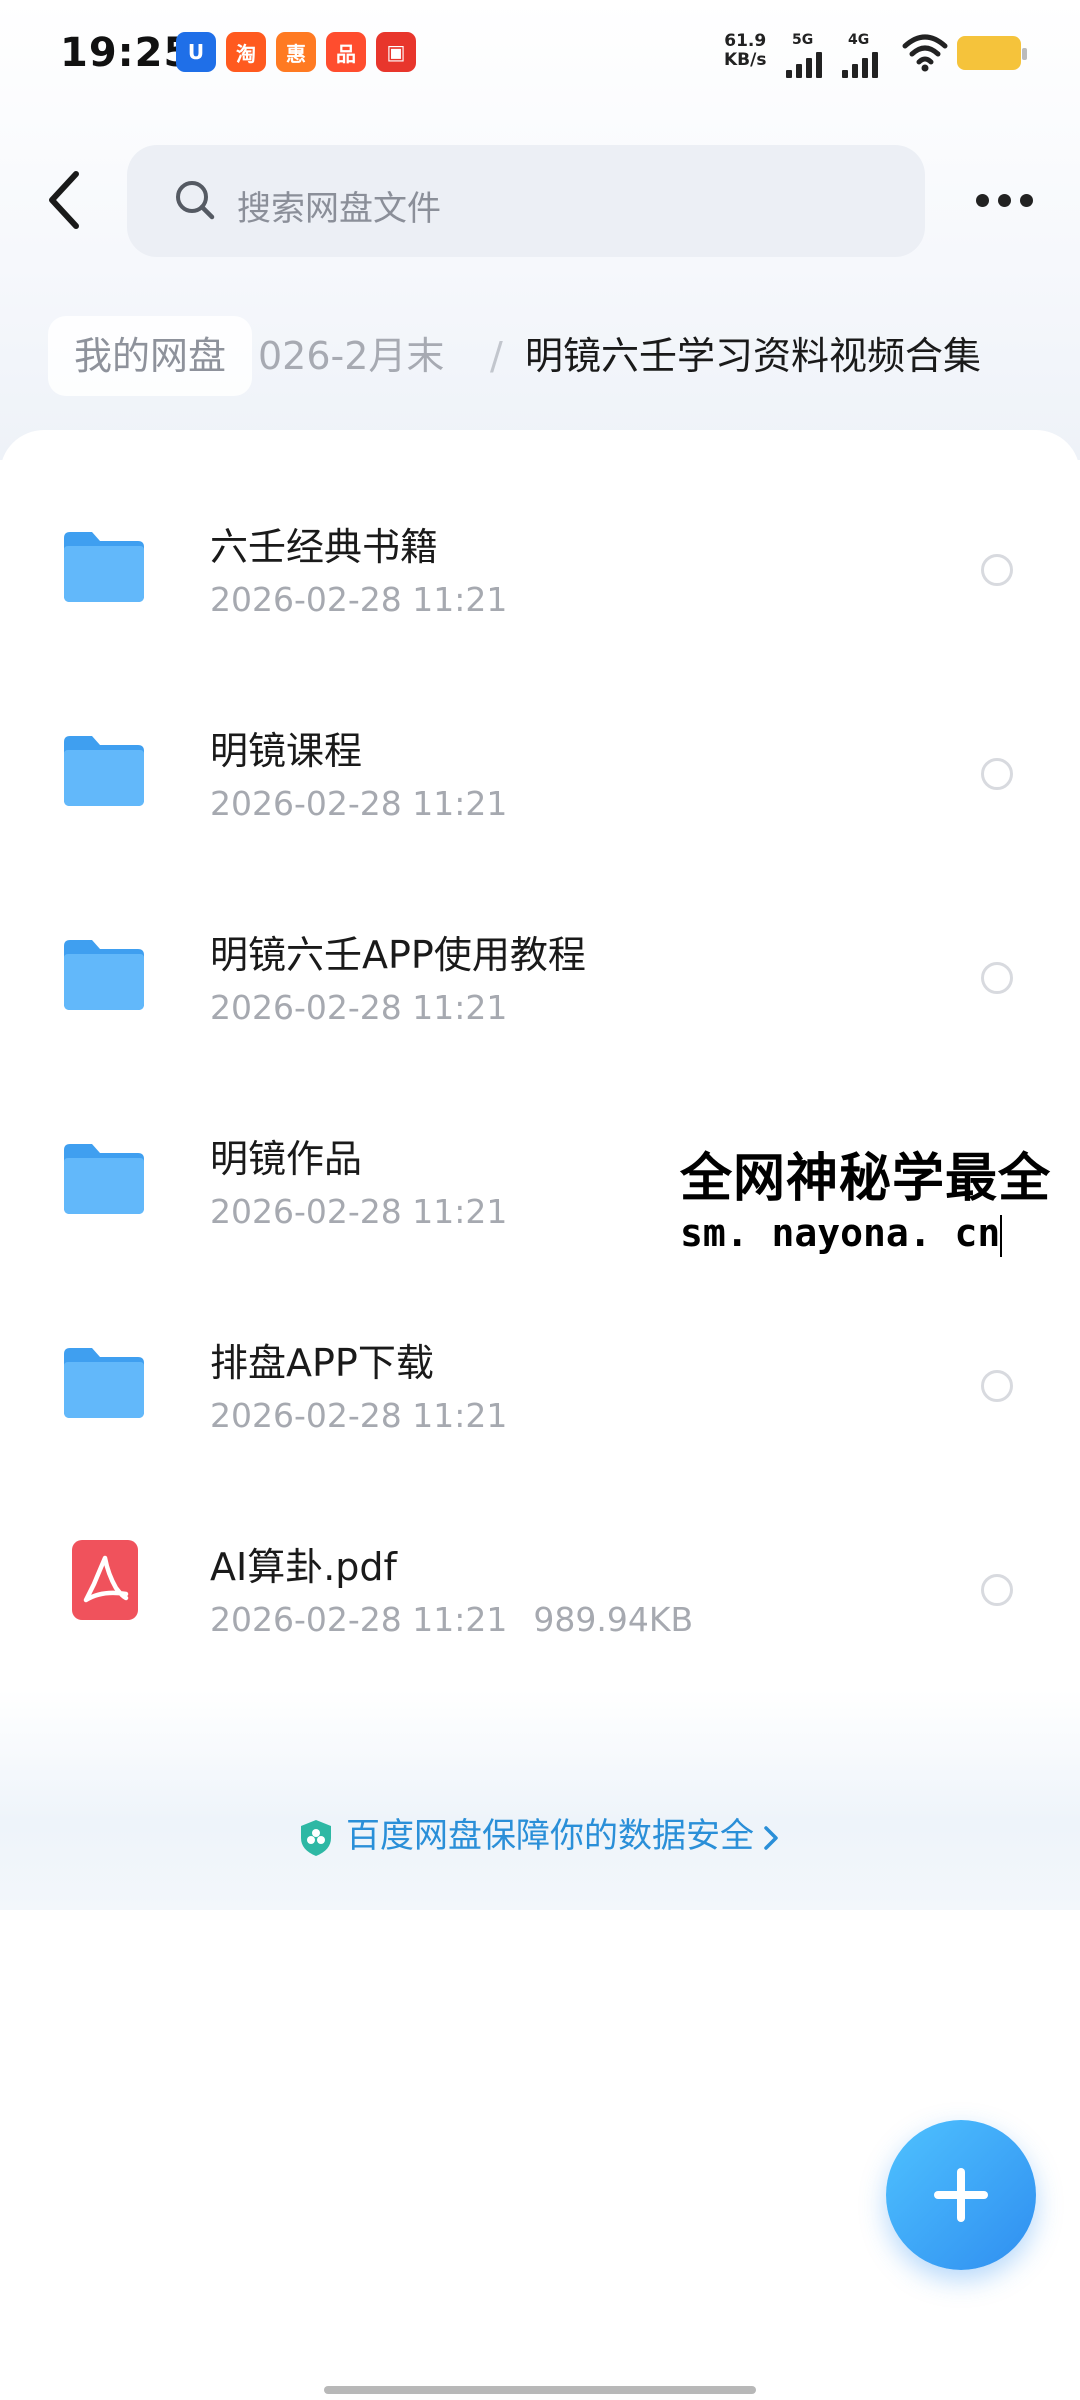 The width and height of the screenshot is (1080, 2400). I want to click on pdf-file-icon, so click(105, 1580).